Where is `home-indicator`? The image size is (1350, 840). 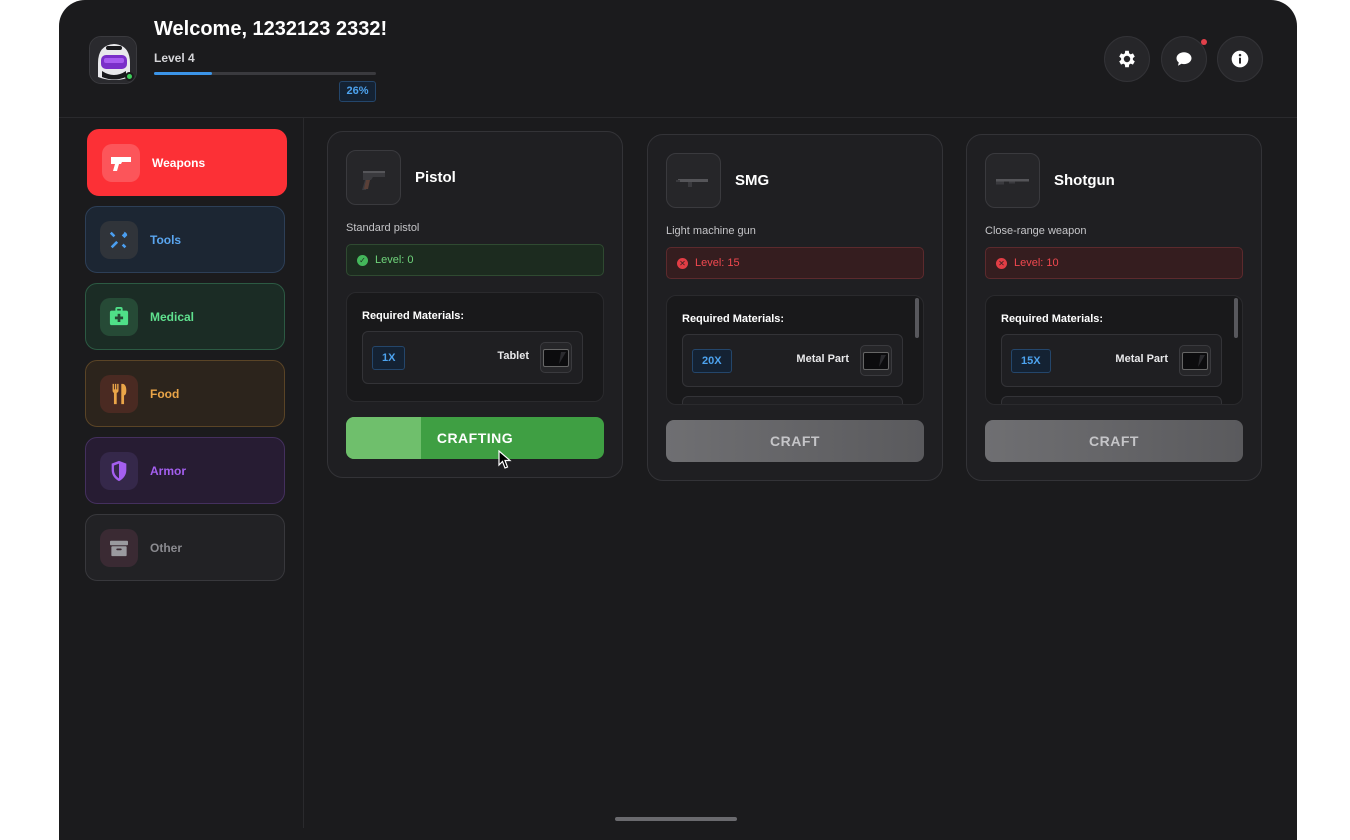
home-indicator is located at coordinates (676, 819).